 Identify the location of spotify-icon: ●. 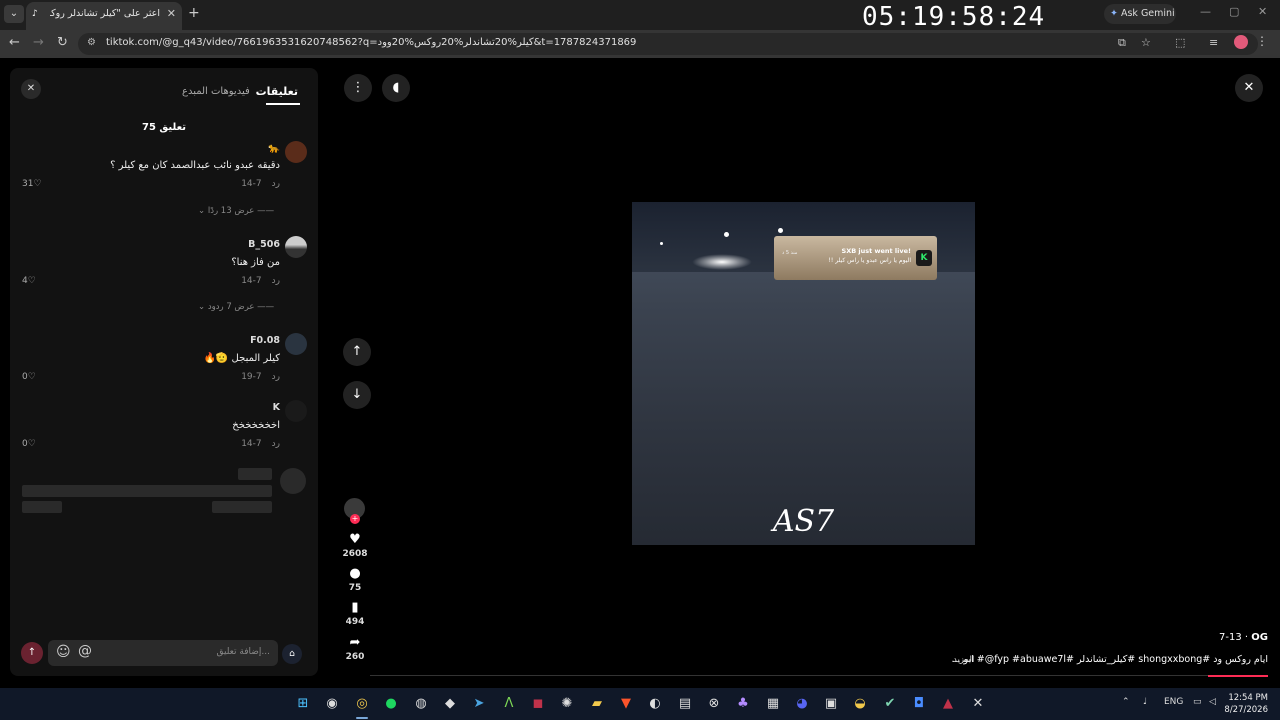
(391, 704).